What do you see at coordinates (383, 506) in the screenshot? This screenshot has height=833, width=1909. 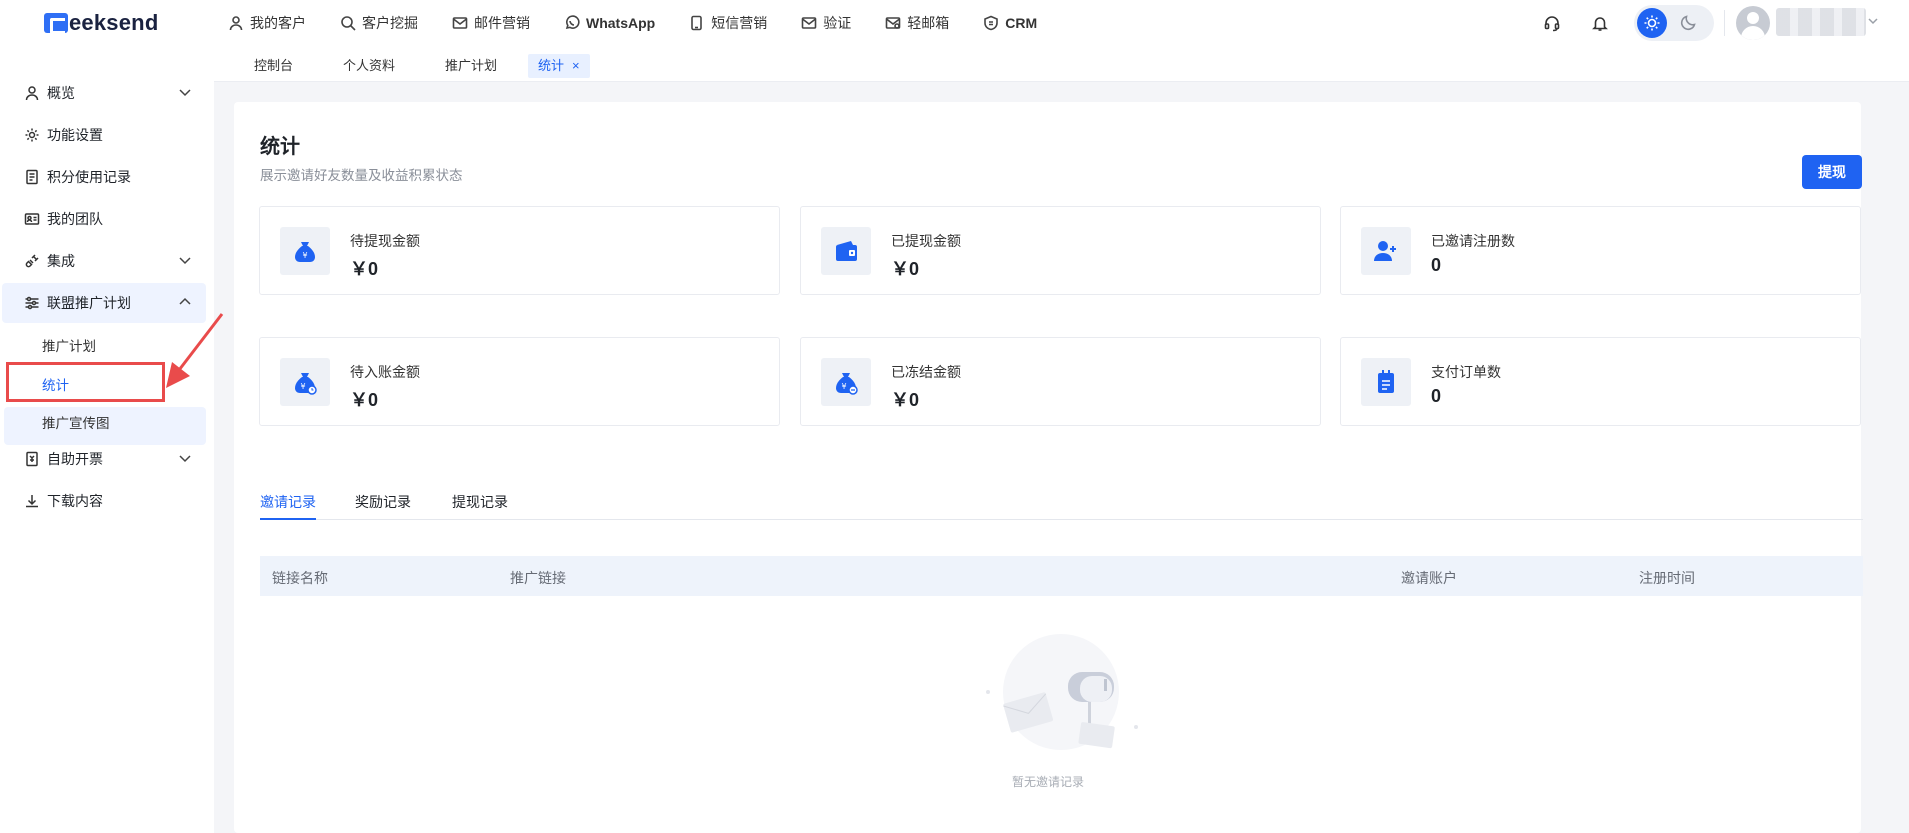 I see `tab-reward-records: 奖励记录` at bounding box center [383, 506].